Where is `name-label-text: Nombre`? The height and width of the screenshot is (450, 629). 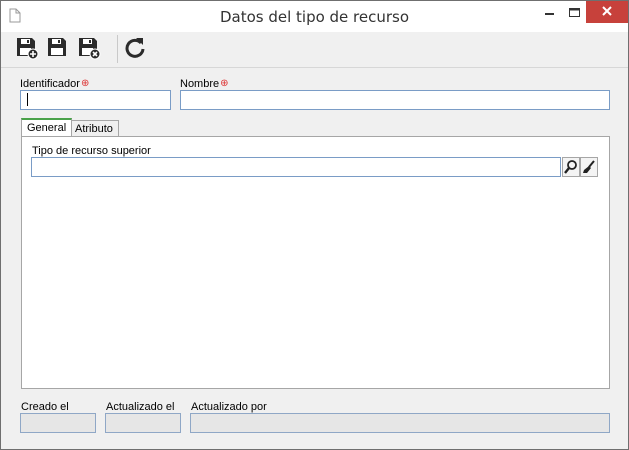
name-label-text: Nombre is located at coordinates (200, 84).